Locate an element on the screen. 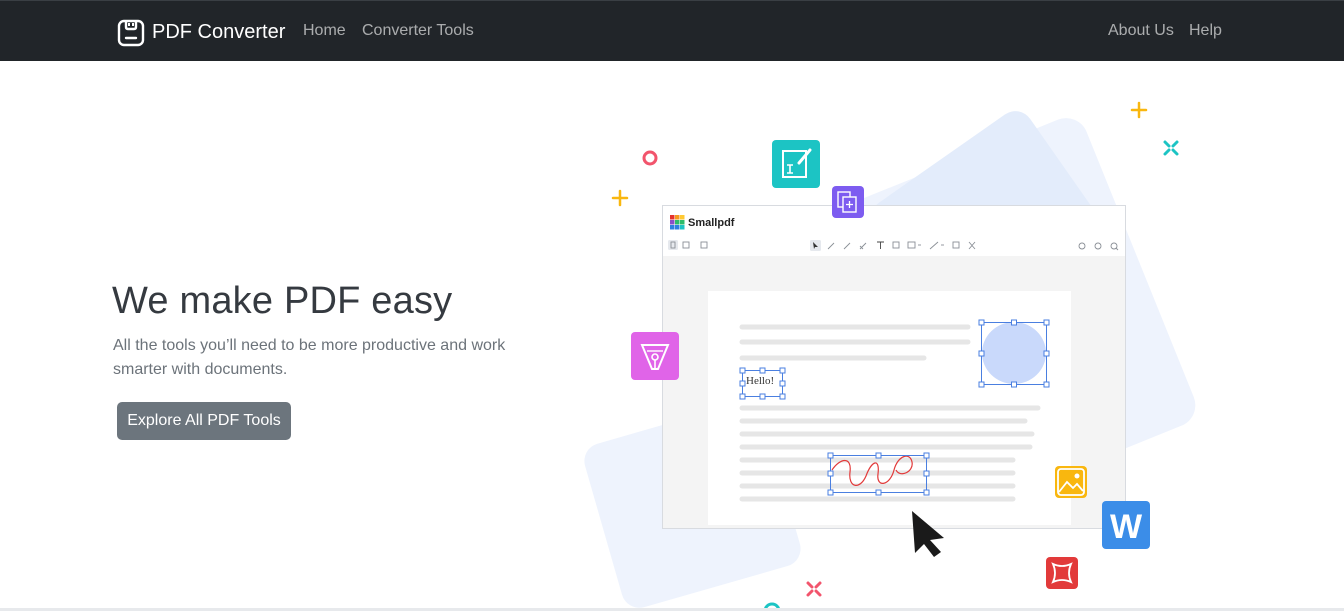 This screenshot has width=1344, height=611. word-letter: W is located at coordinates (1126, 527).